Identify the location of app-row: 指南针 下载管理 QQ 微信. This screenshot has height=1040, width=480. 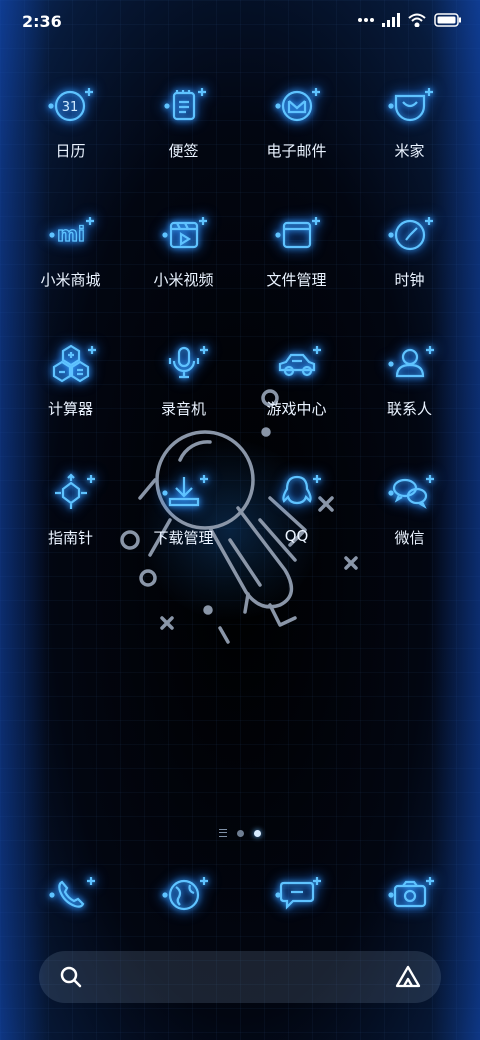
(240, 529).